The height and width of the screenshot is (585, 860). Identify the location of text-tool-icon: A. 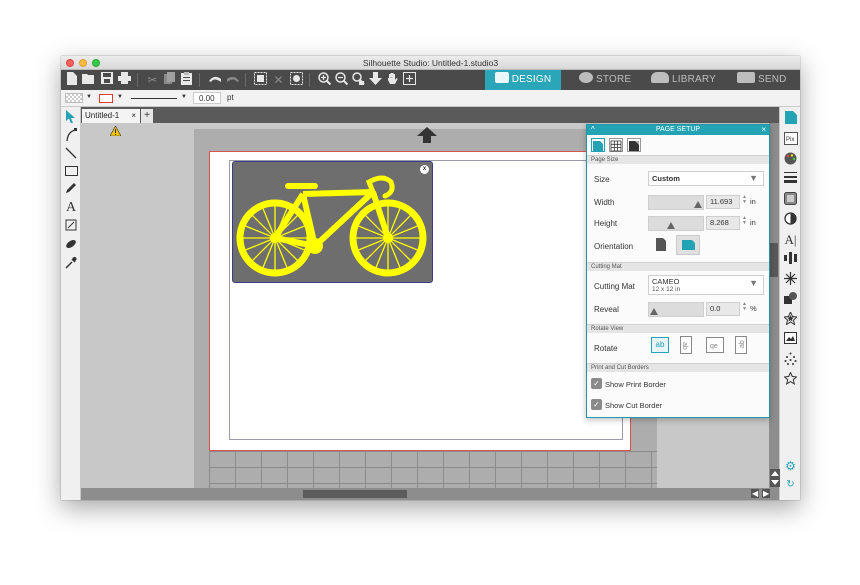
(71, 208).